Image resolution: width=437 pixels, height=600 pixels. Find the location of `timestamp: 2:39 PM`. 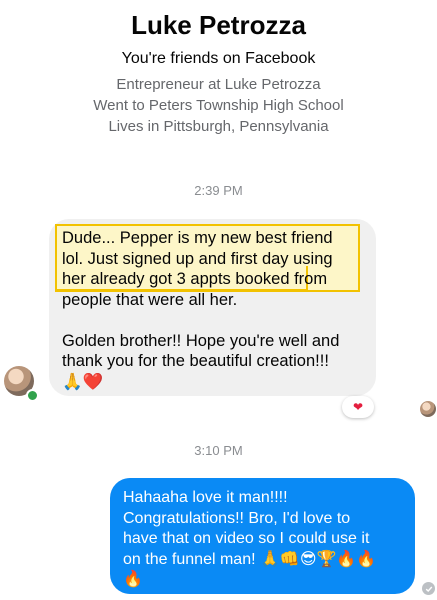

timestamp: 2:39 PM is located at coordinates (218, 190).